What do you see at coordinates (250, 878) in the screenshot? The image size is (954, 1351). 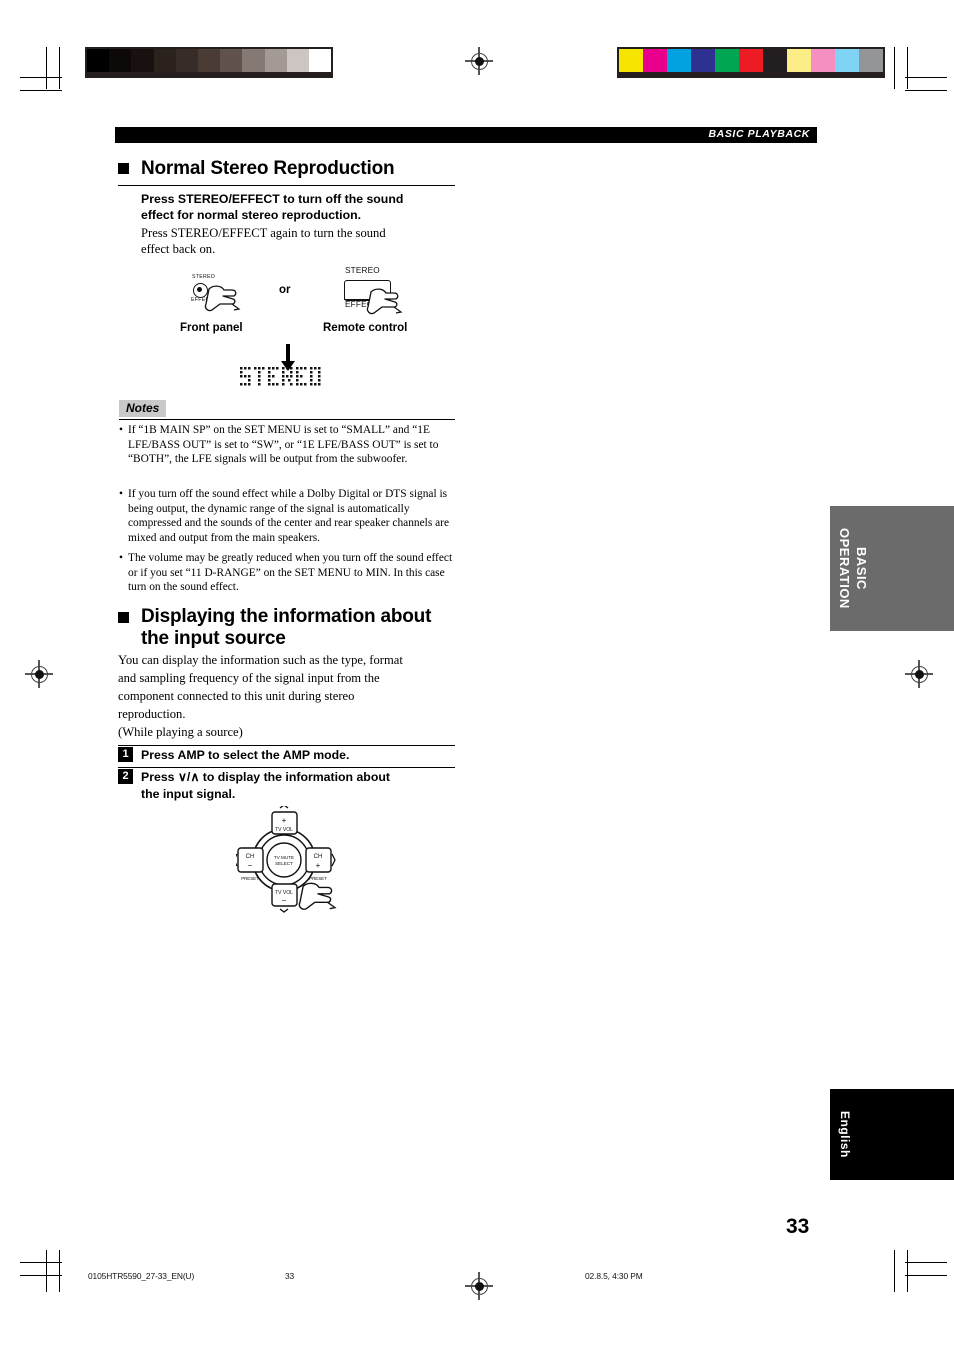 I see `svg-text: PRESET` at bounding box center [250, 878].